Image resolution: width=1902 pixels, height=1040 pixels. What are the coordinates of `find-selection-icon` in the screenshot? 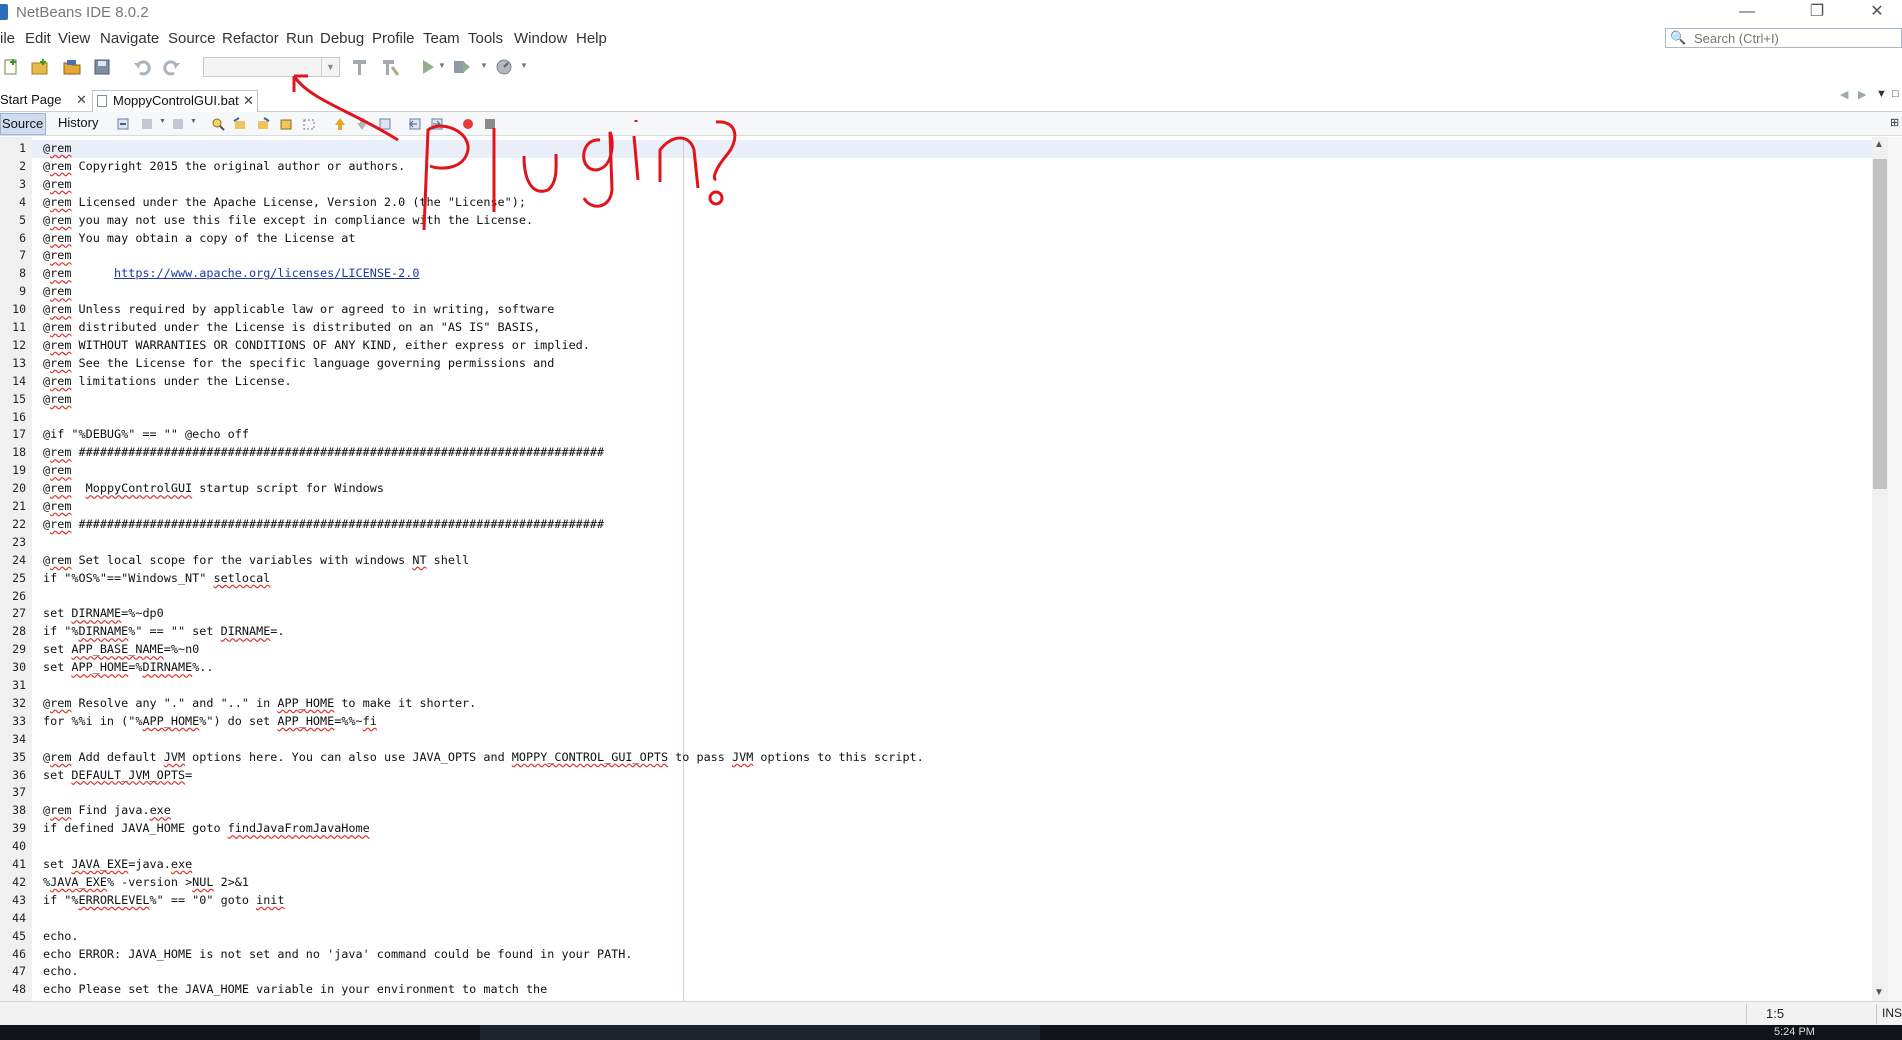 It's located at (218, 124).